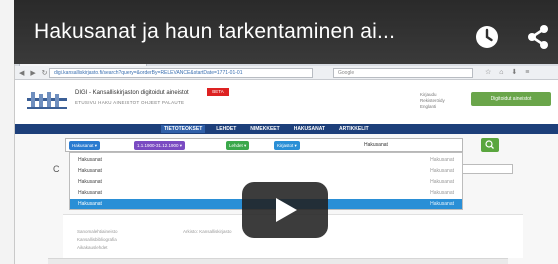  I want to click on facet-chip-date: 1.1.1900-31.12.1900 ▾, so click(160, 145).